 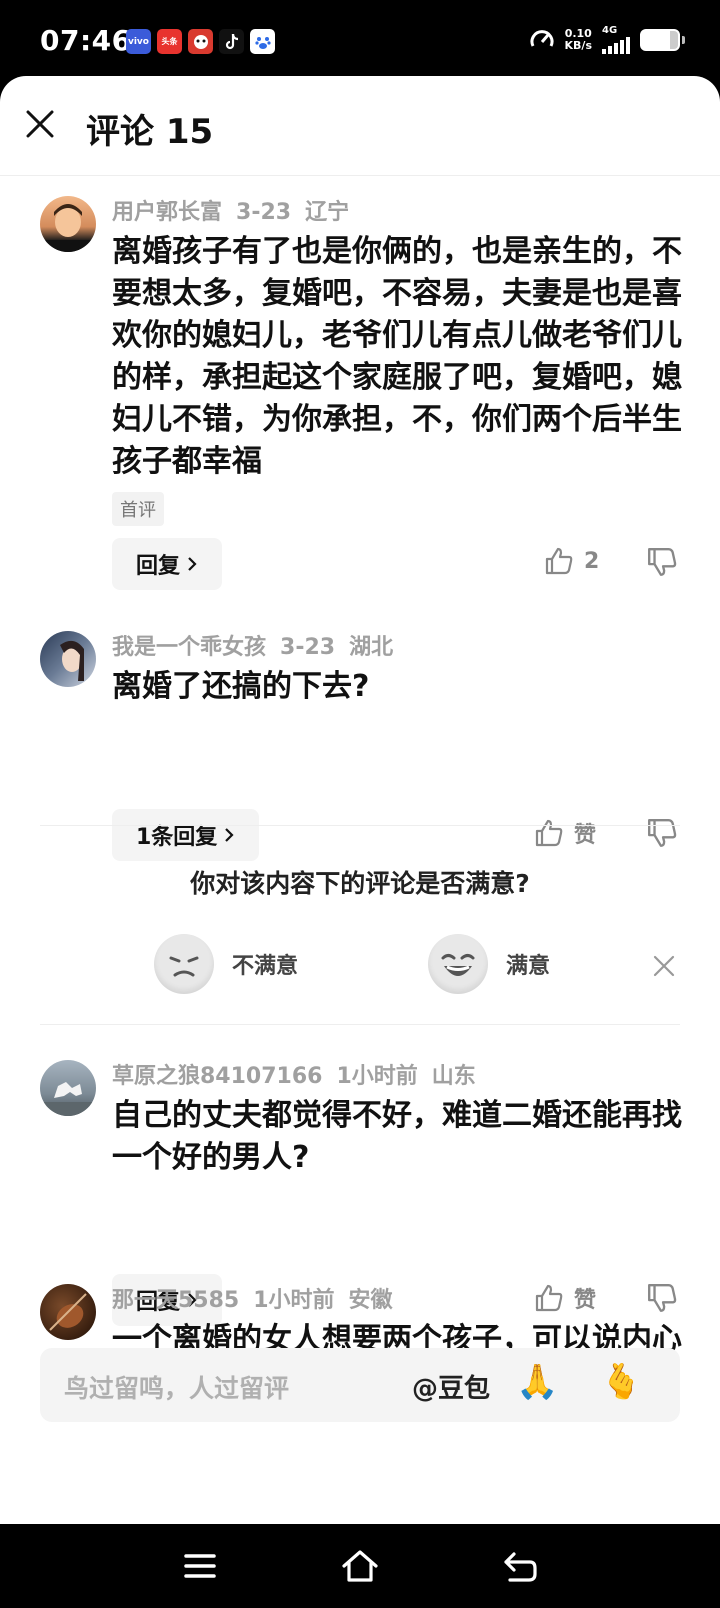 I want to click on survey-question: 你对该内容下的评论是否满意?, so click(x=360, y=883).